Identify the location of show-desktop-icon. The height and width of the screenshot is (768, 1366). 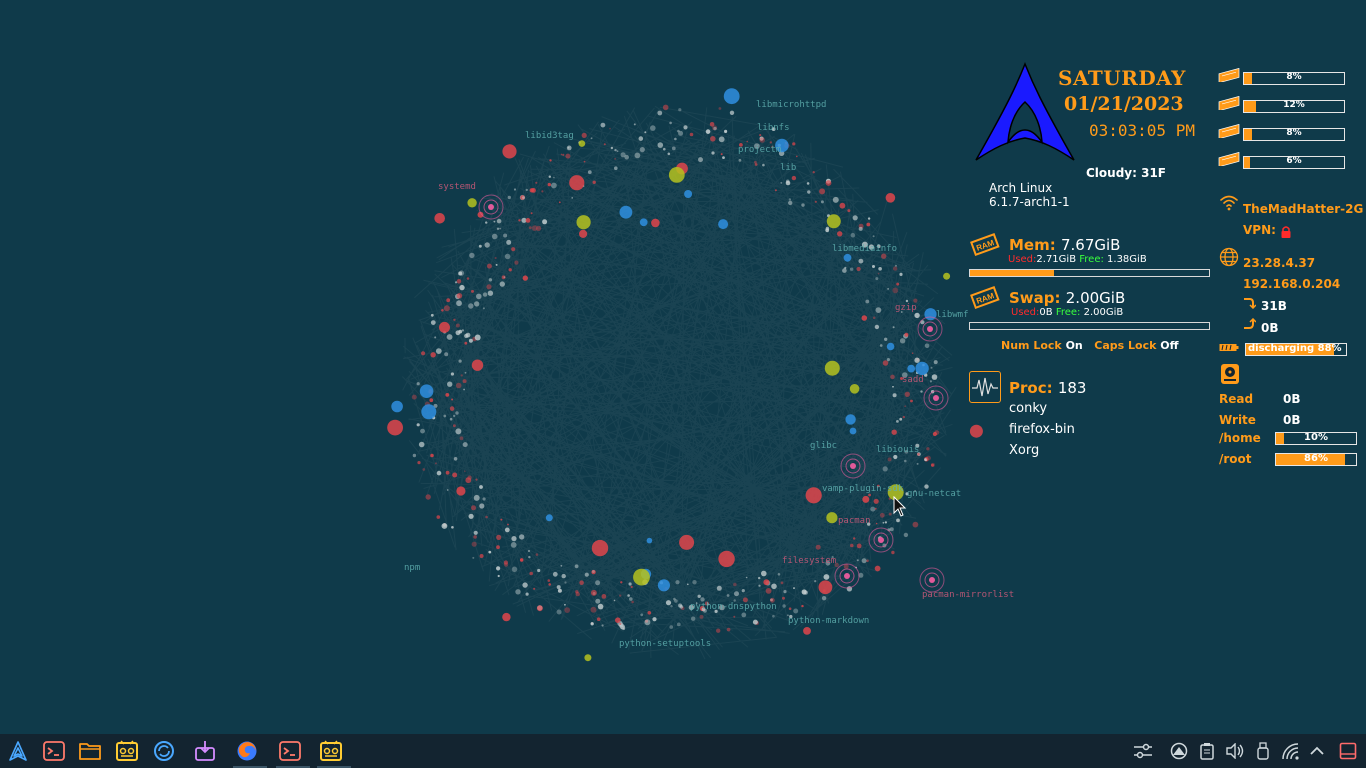
(1348, 751).